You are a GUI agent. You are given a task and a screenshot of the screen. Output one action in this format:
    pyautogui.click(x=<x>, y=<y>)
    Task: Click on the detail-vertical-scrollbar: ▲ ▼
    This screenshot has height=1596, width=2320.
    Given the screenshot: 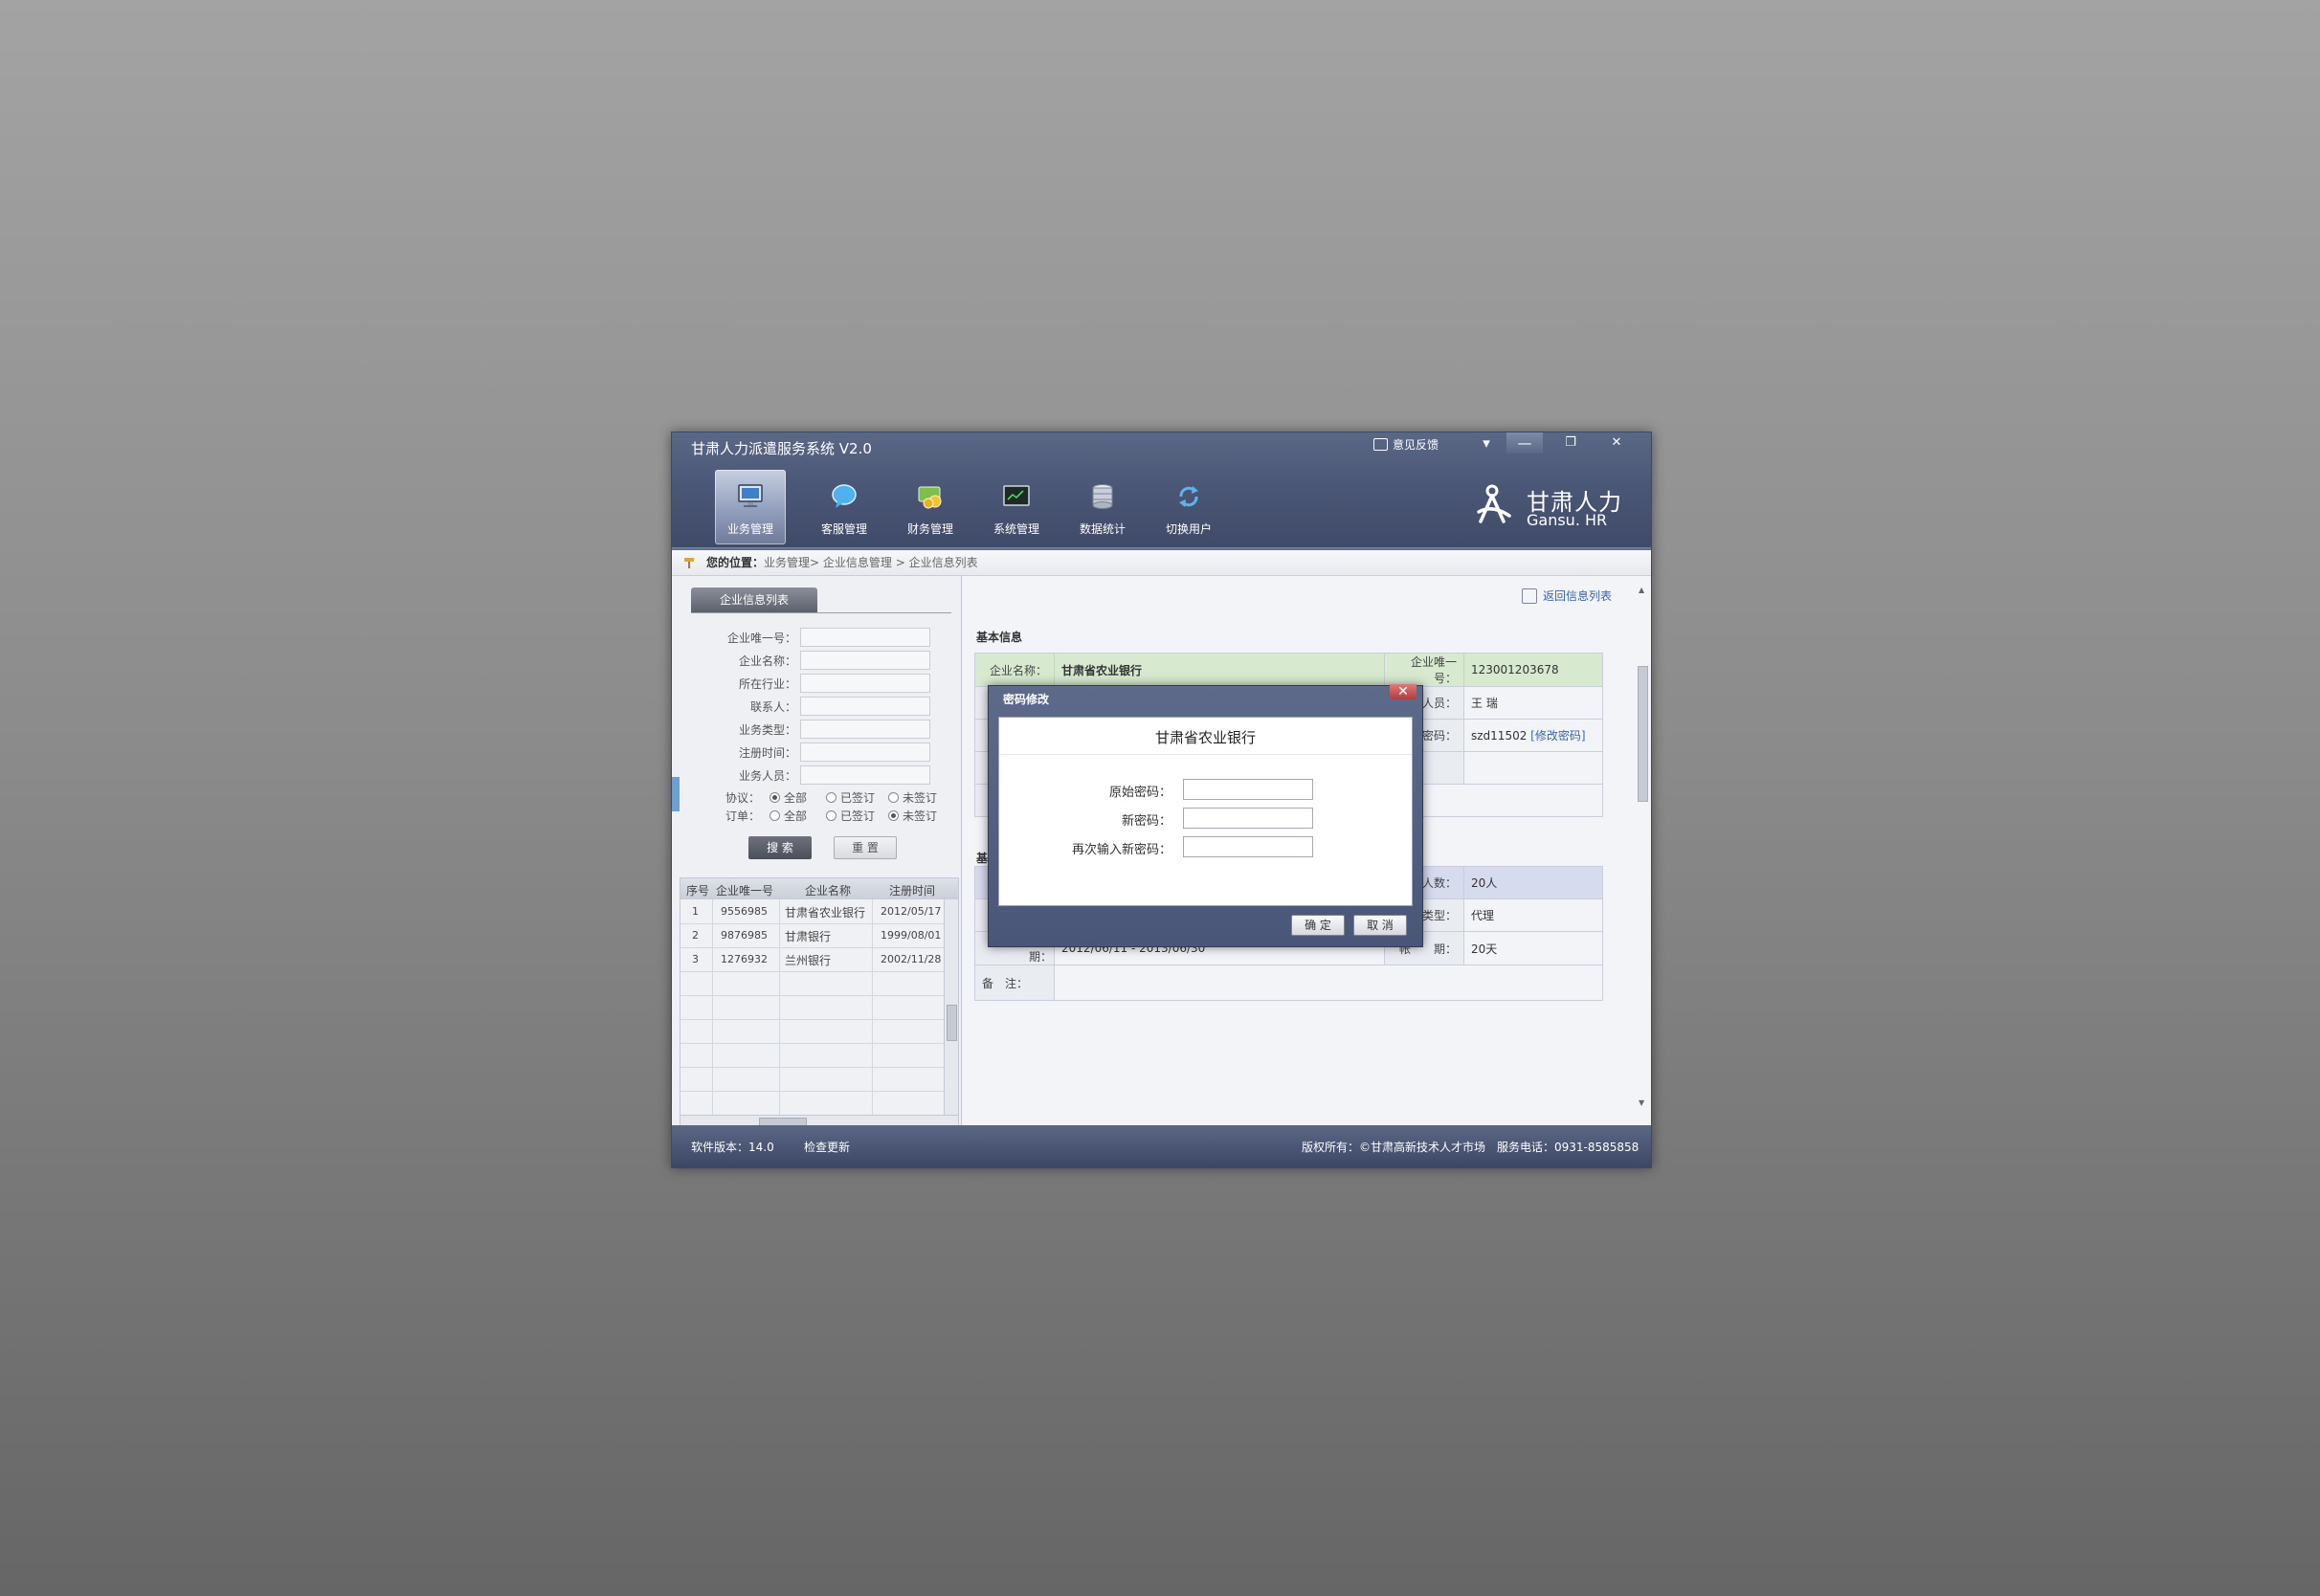 What is the action you would take?
    pyautogui.click(x=1642, y=850)
    